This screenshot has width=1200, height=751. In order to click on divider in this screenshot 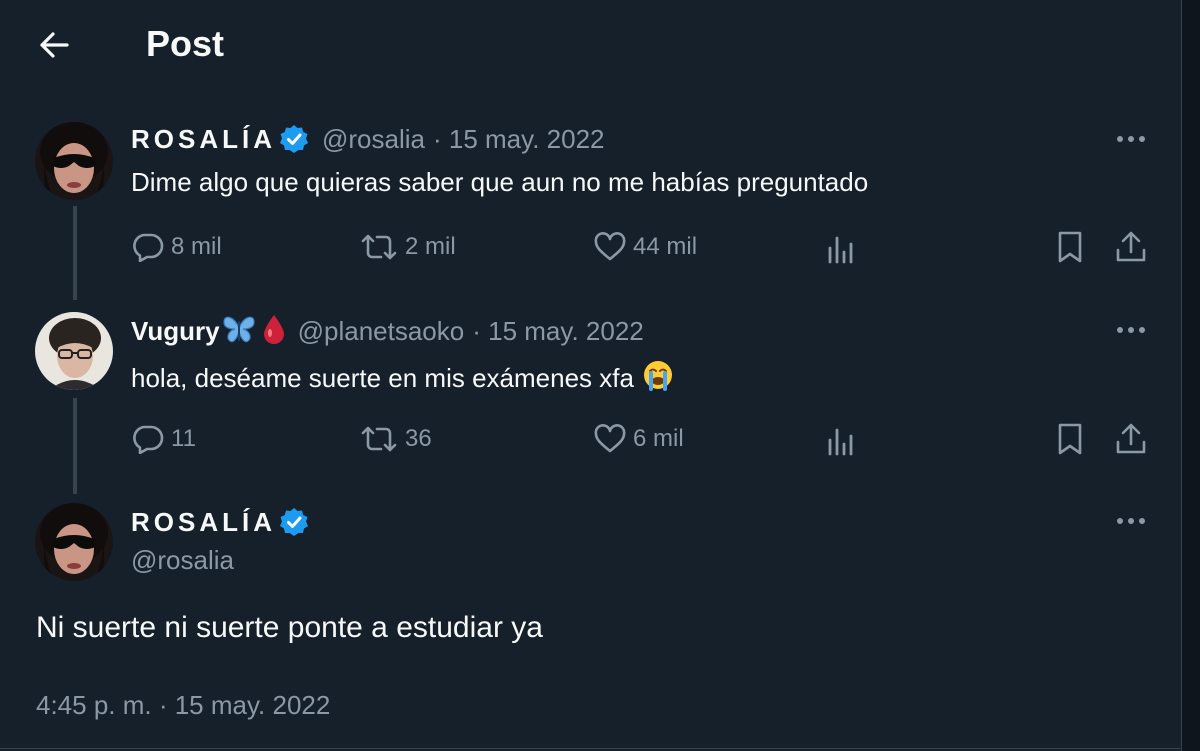, I will do `click(590, 748)`.